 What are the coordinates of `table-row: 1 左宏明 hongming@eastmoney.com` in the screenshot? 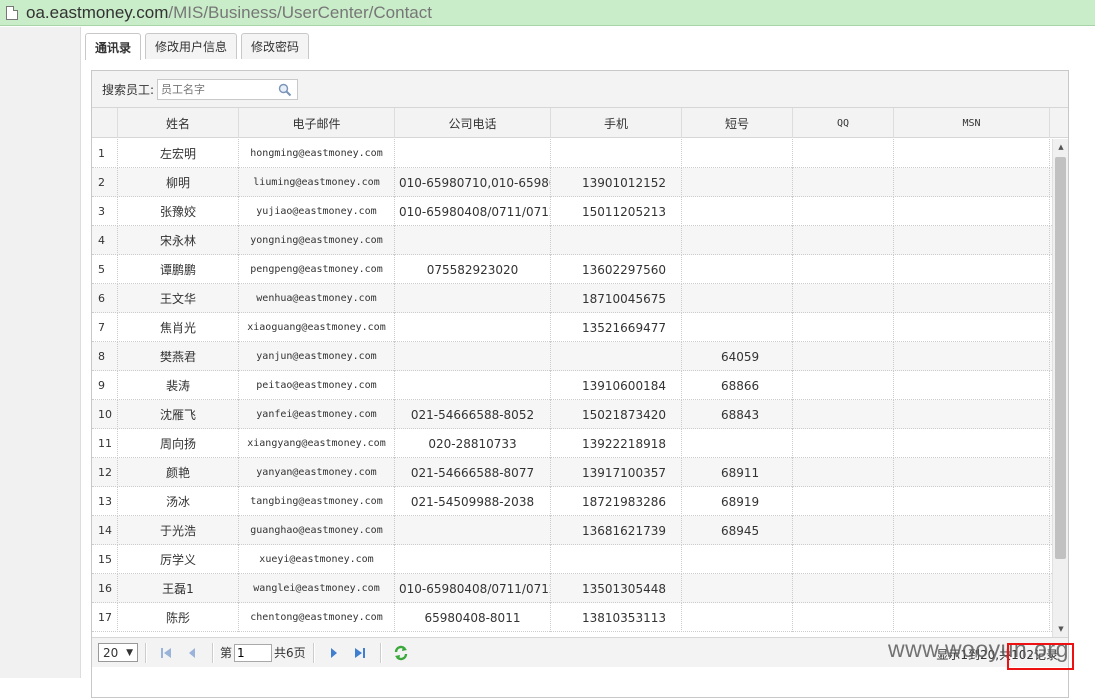 It's located at (572, 153).